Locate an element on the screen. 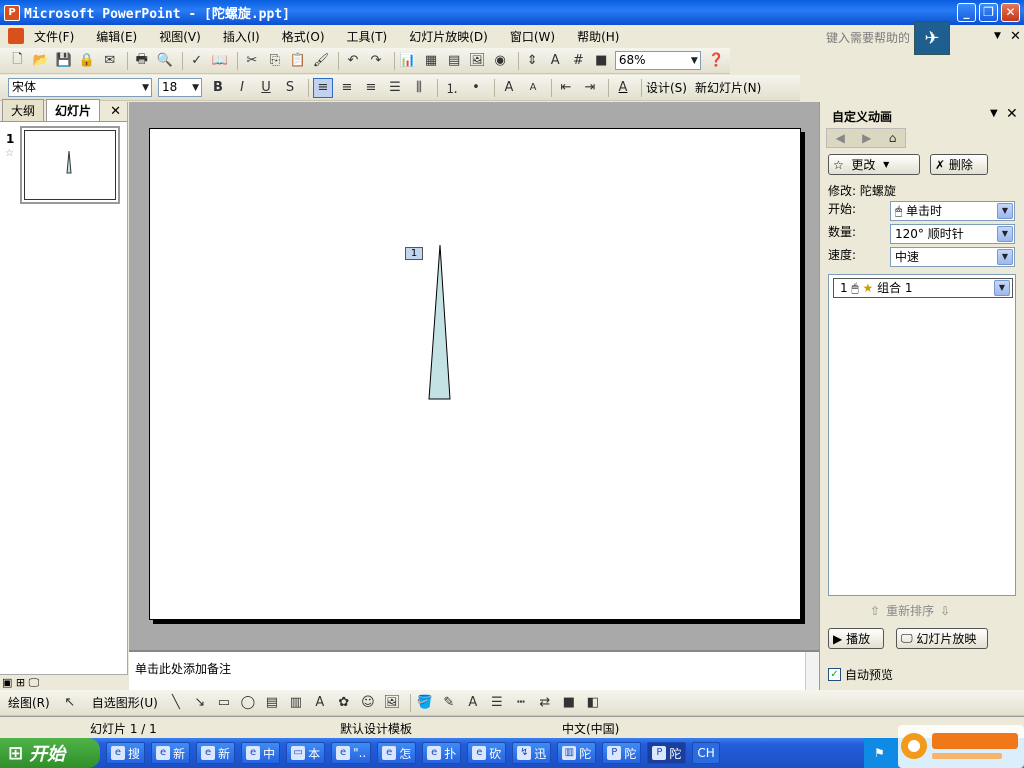  print-preview-icon: 🔍 is located at coordinates (164, 61).